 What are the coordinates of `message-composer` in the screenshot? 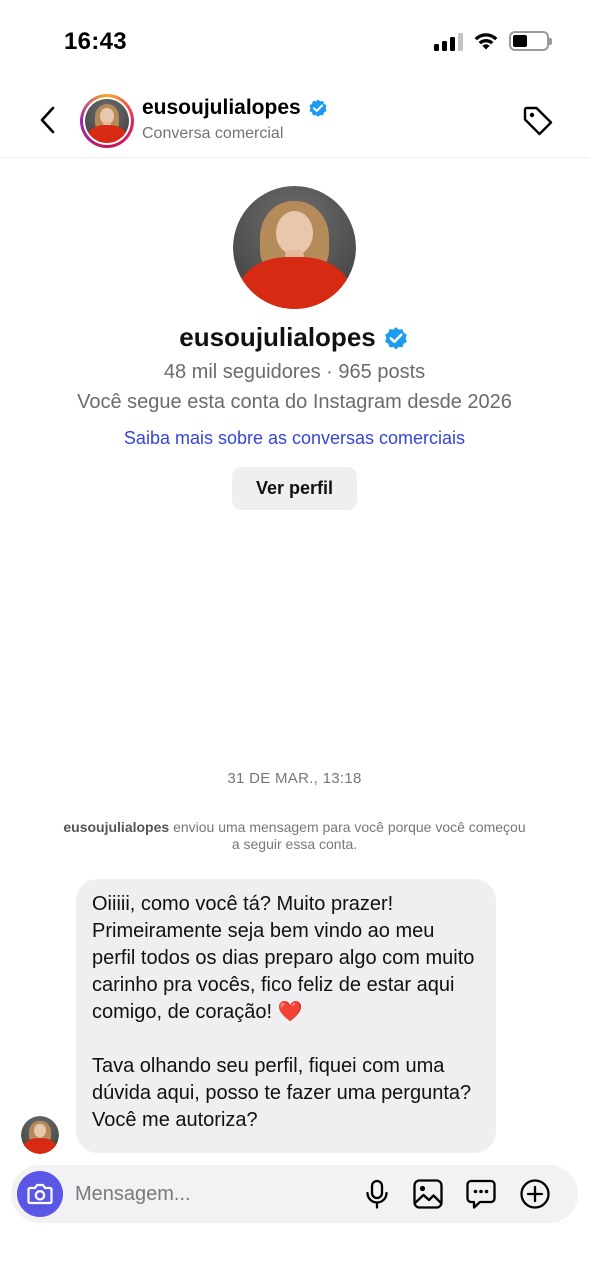 It's located at (294, 1194).